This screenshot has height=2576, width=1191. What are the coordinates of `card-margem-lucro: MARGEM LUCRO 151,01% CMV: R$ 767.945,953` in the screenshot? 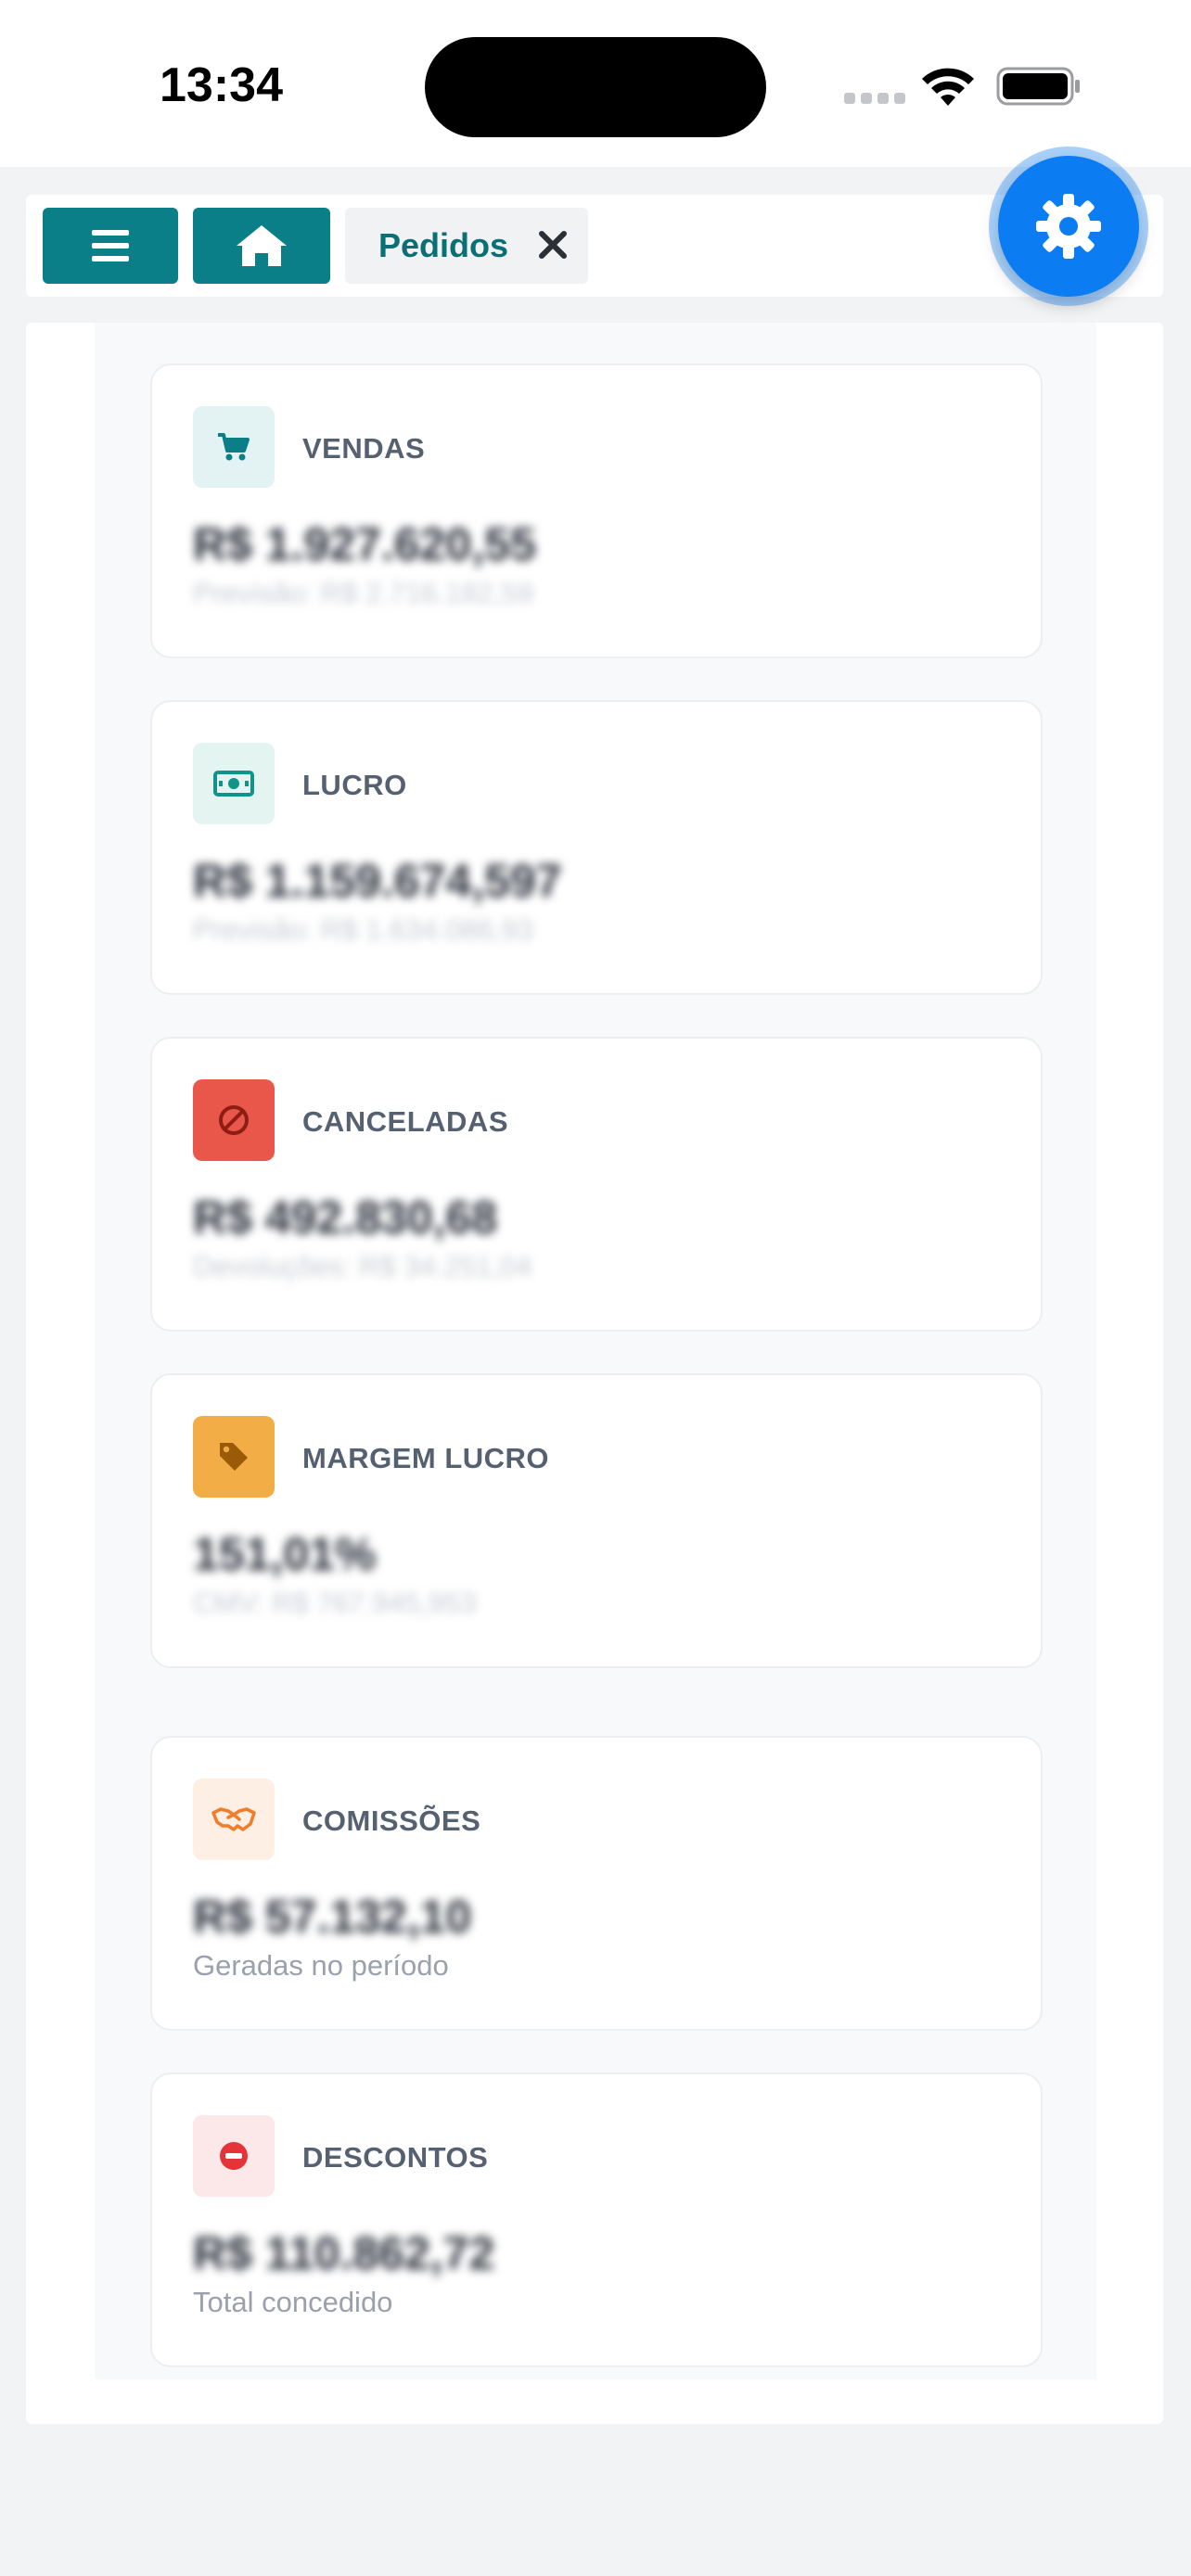 It's located at (597, 1520).